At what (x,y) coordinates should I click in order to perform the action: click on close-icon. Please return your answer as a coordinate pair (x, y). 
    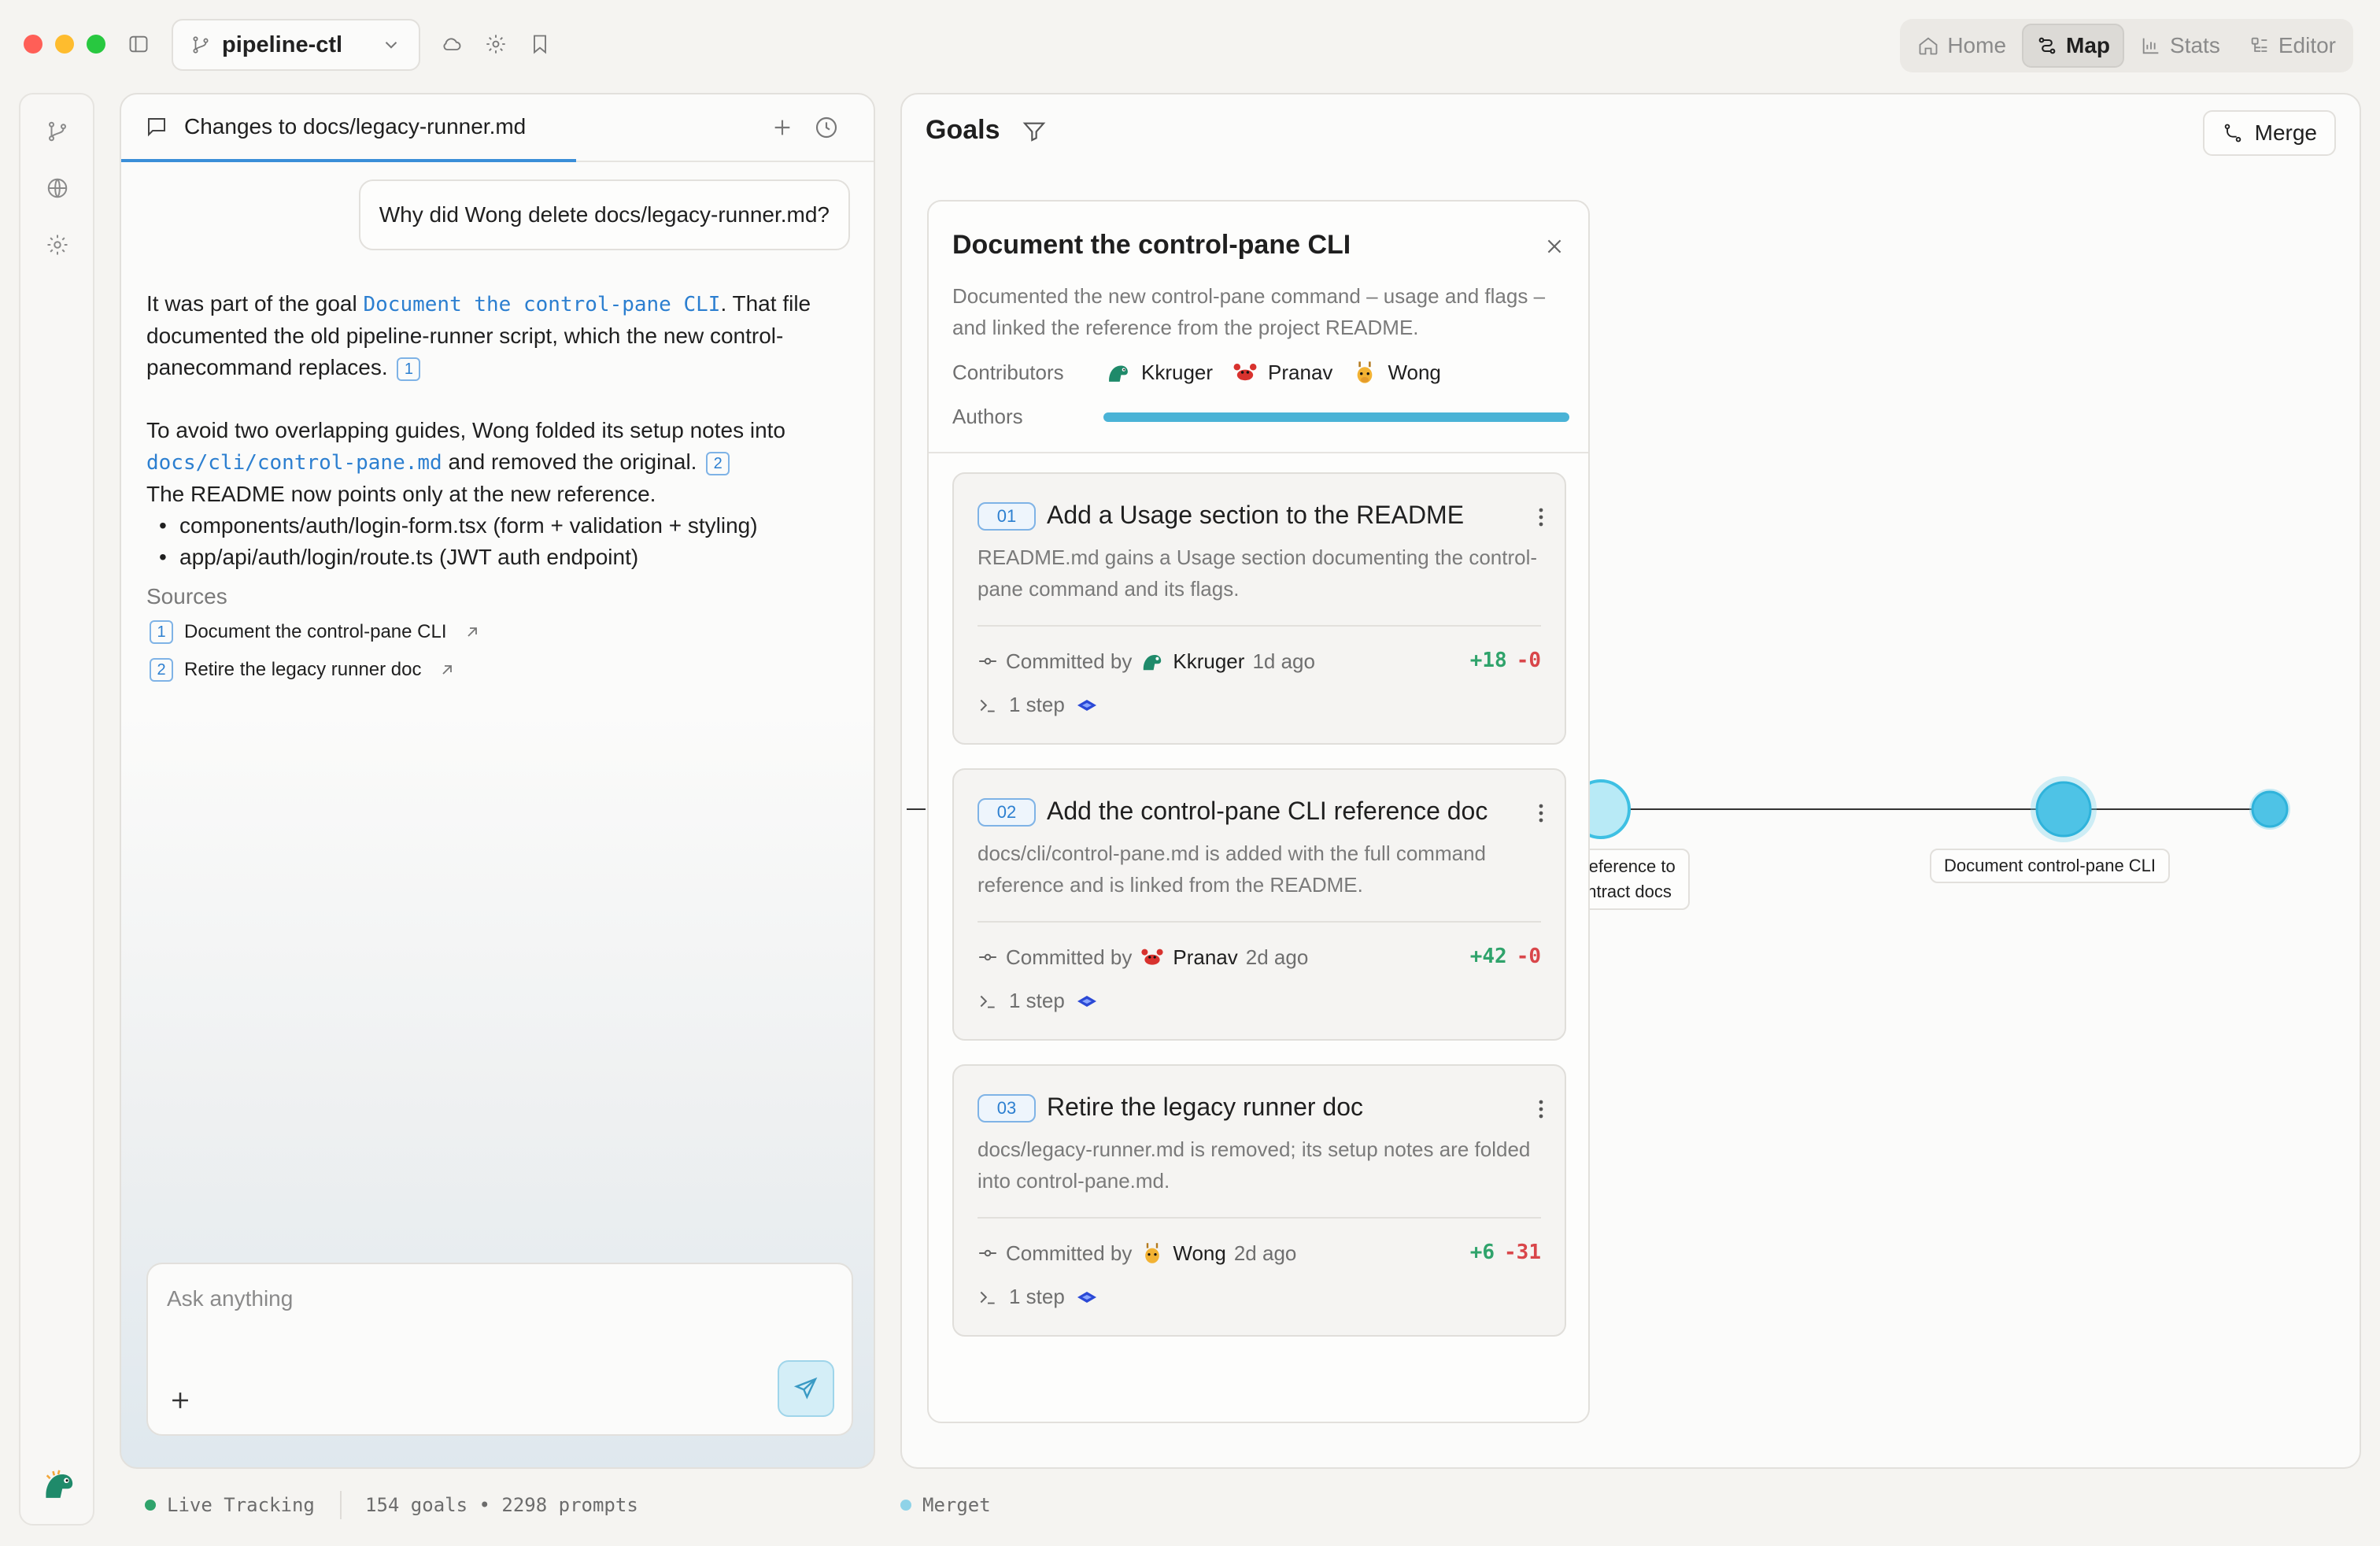
    Looking at the image, I should click on (1554, 247).